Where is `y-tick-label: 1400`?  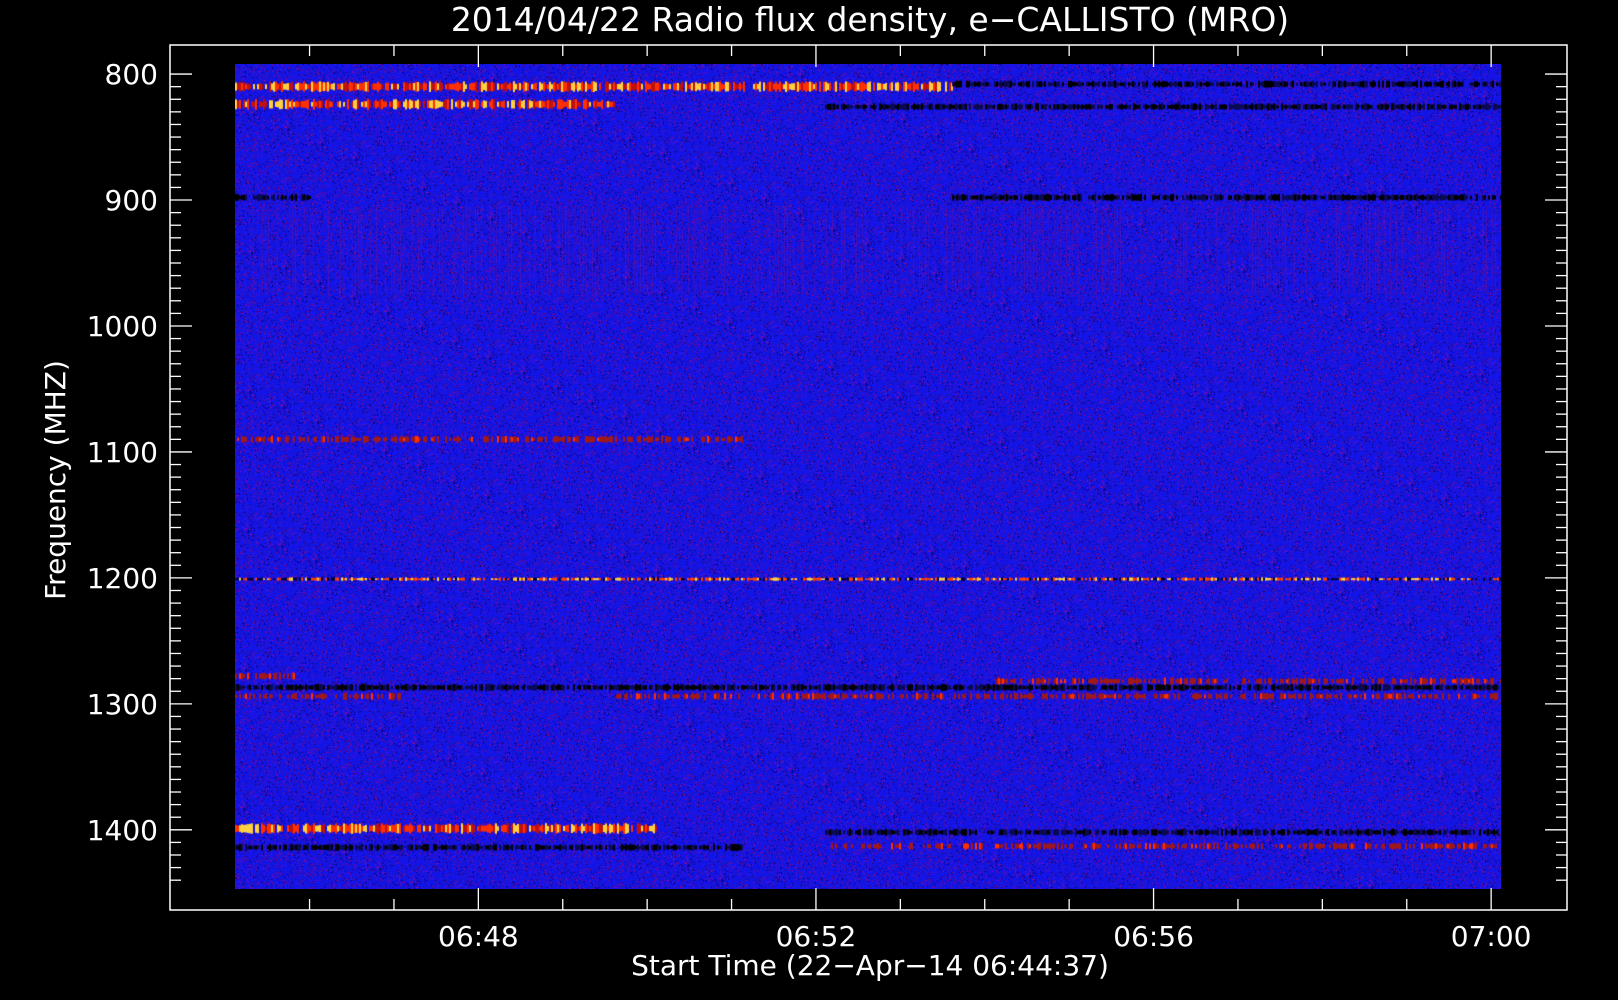 y-tick-label: 1400 is located at coordinates (122, 830).